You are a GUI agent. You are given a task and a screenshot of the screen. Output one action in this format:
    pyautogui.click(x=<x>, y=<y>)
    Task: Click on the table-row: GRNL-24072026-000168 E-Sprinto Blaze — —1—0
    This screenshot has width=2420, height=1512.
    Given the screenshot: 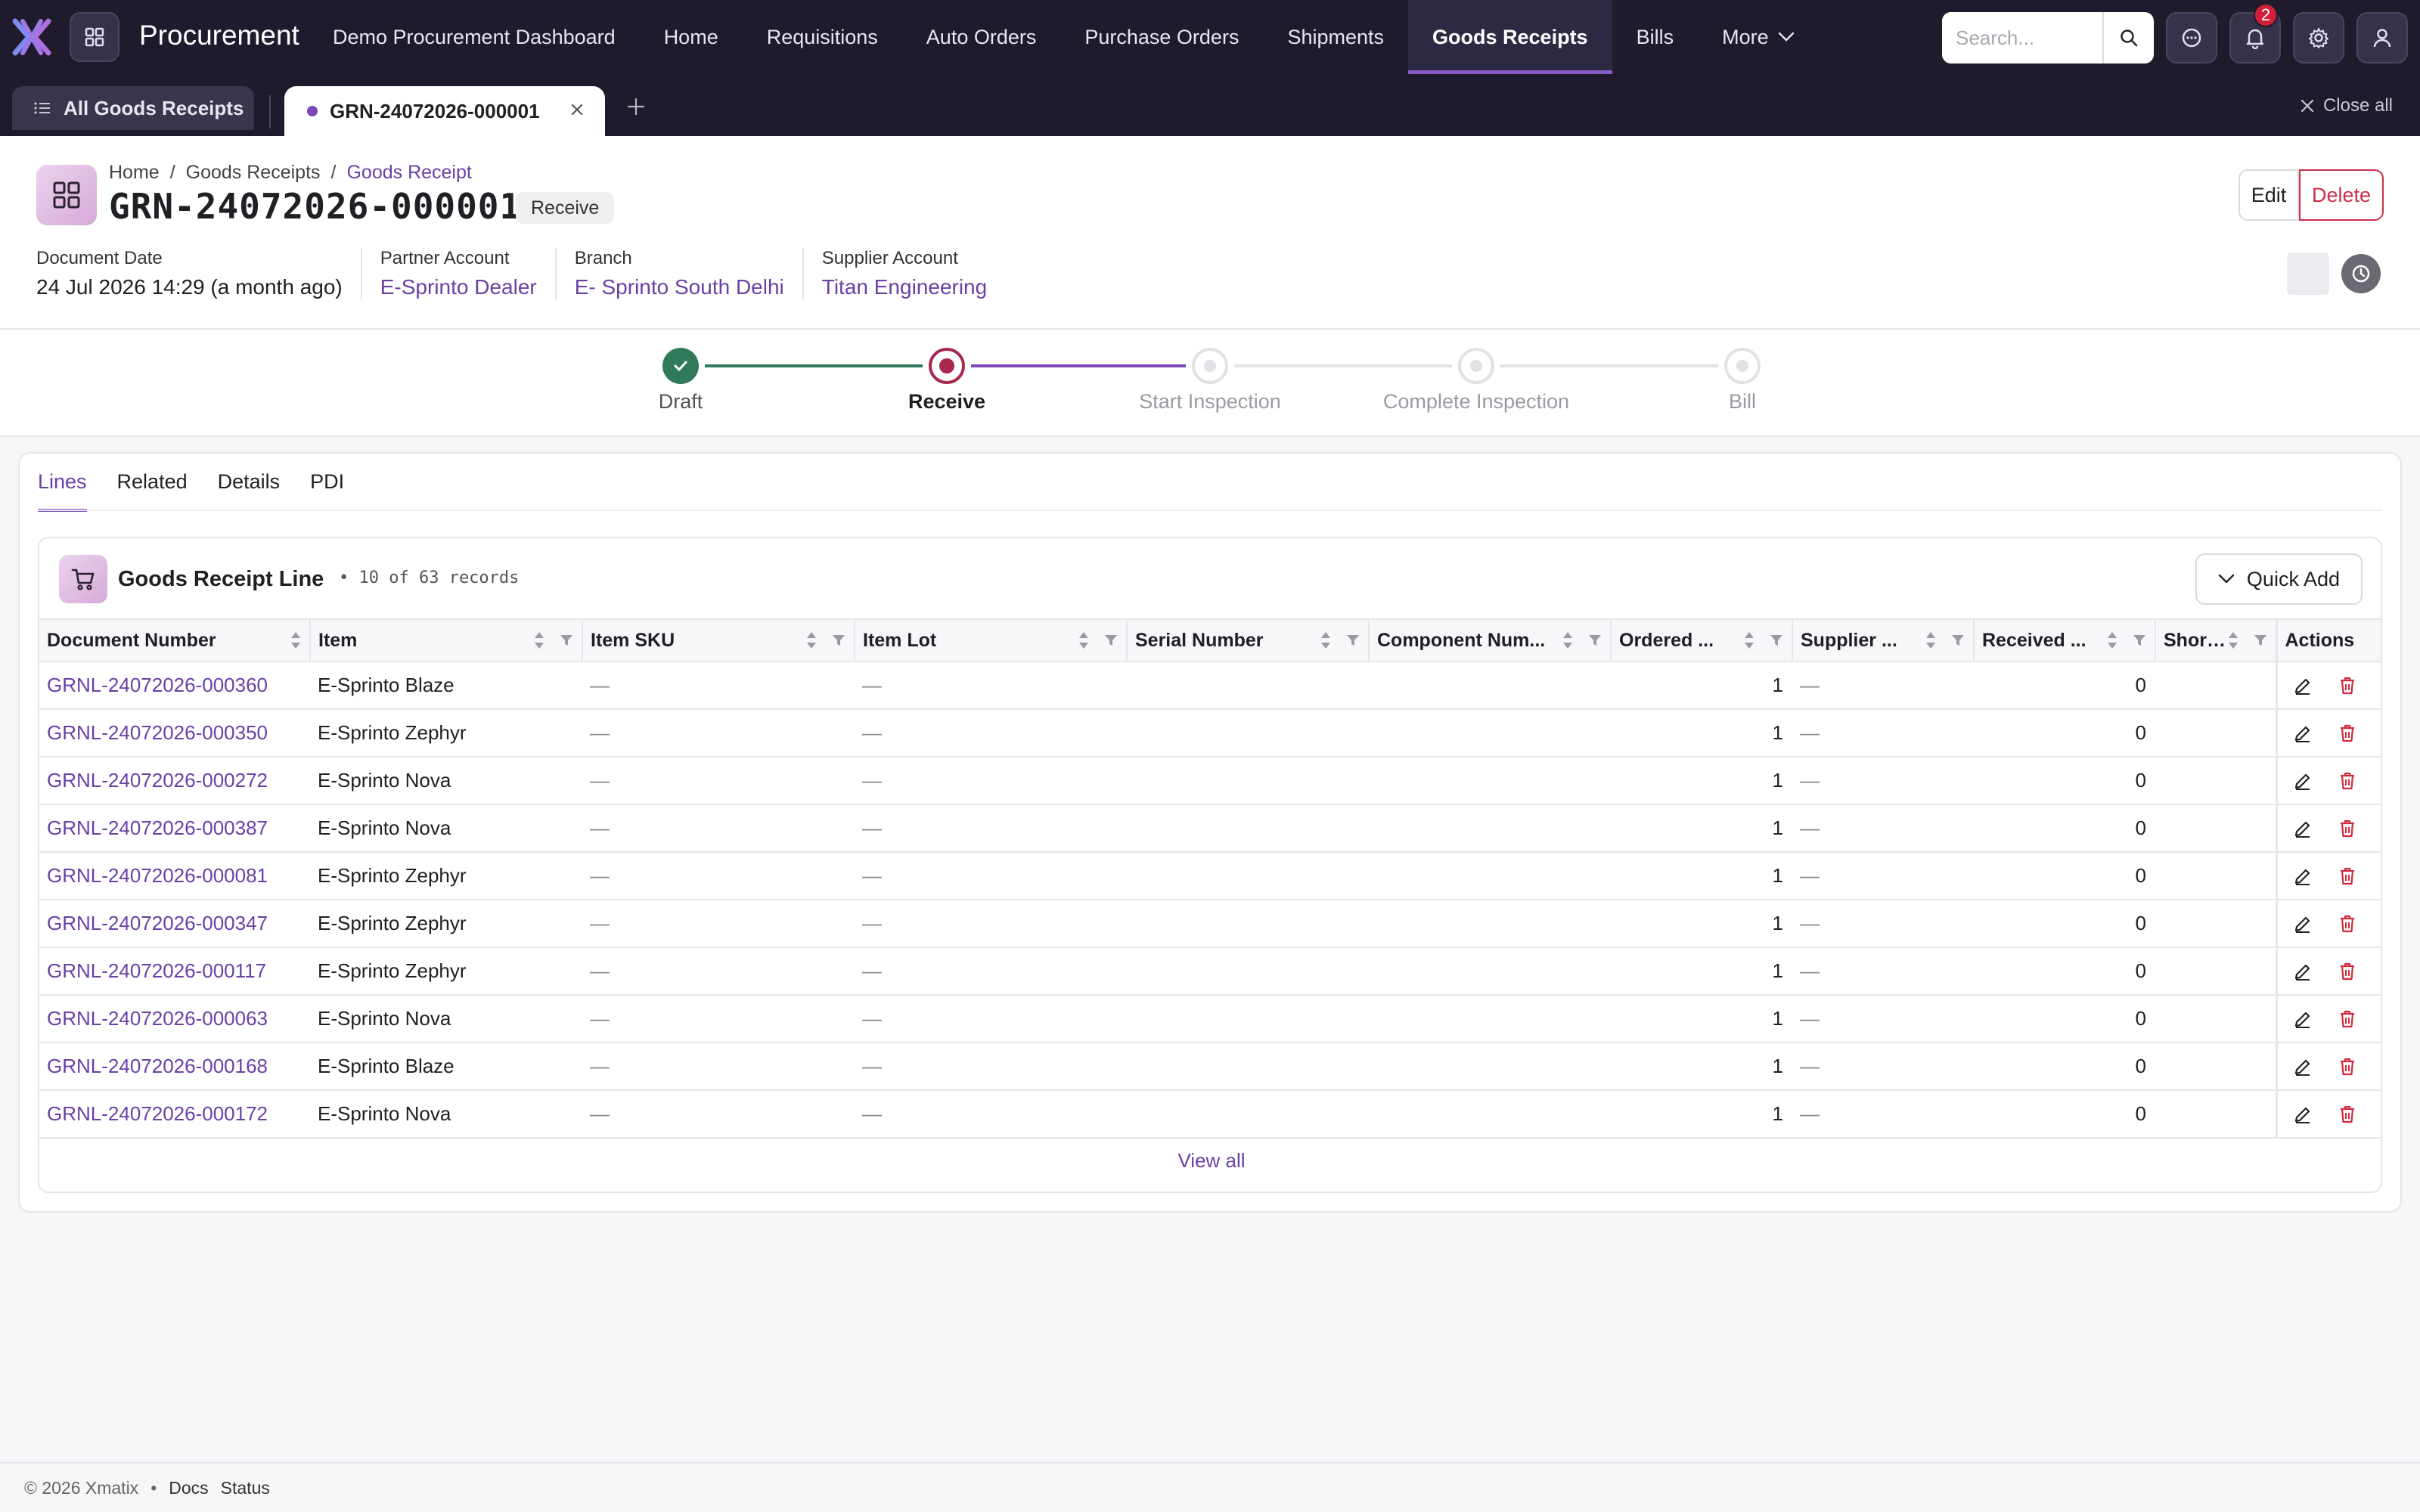 What is the action you would take?
    pyautogui.click(x=1210, y=1067)
    